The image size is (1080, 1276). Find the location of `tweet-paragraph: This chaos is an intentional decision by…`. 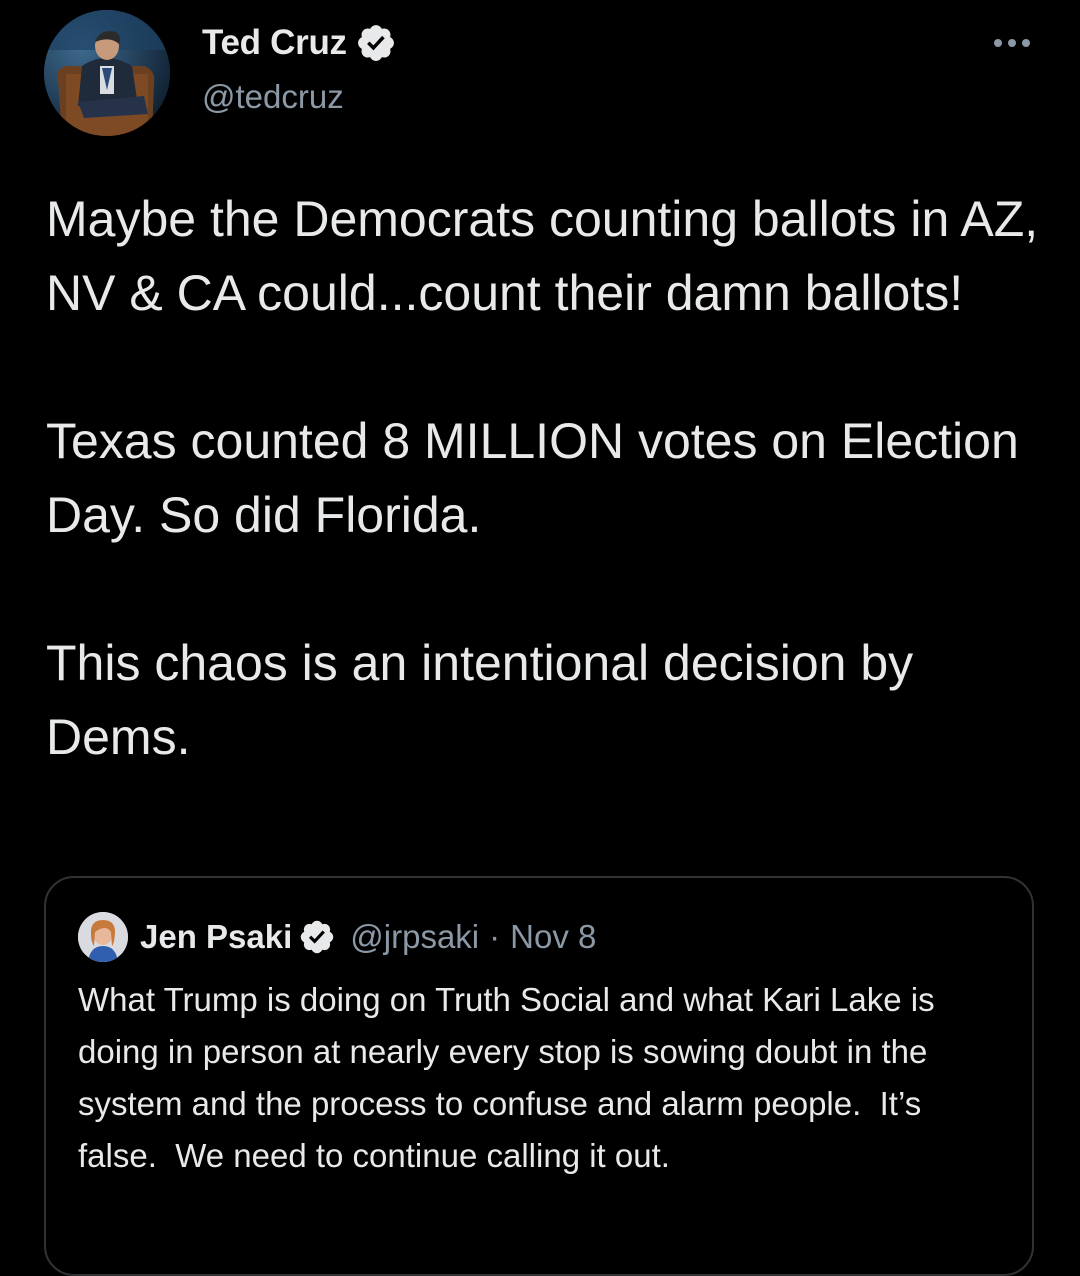

tweet-paragraph: This chaos is an intentional decision by… is located at coordinates (480, 700).